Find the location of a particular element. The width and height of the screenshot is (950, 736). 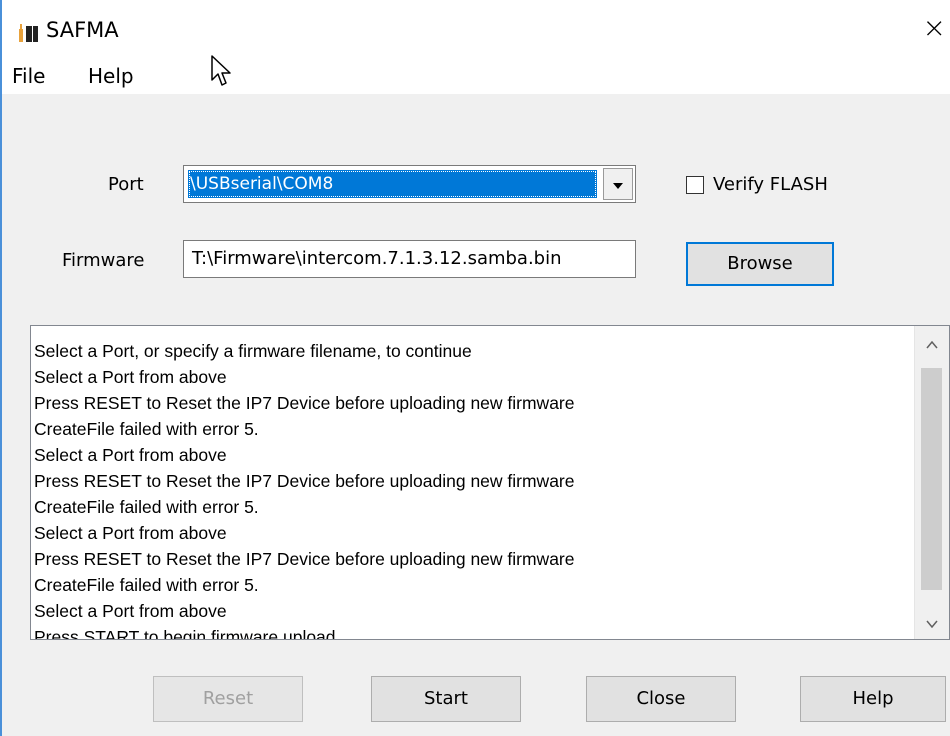

menu-file: File is located at coordinates (28, 76).